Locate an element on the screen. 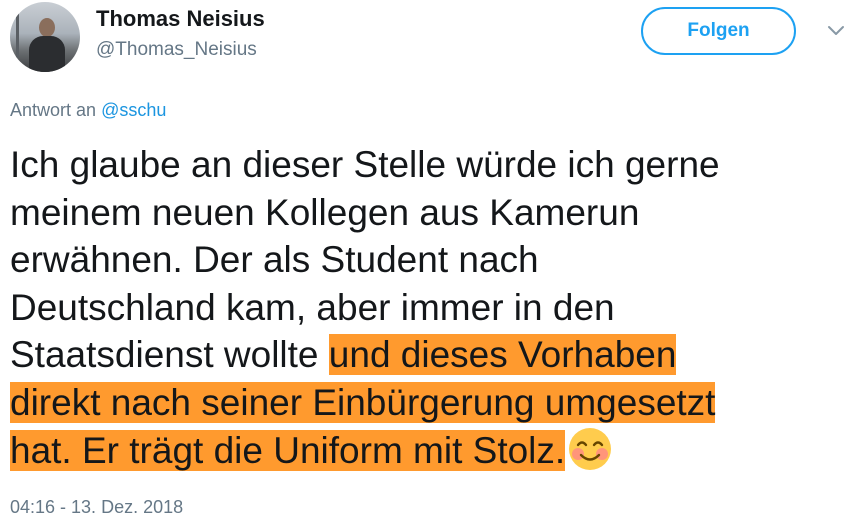  author-name: Thomas Neisius is located at coordinates (180, 19).